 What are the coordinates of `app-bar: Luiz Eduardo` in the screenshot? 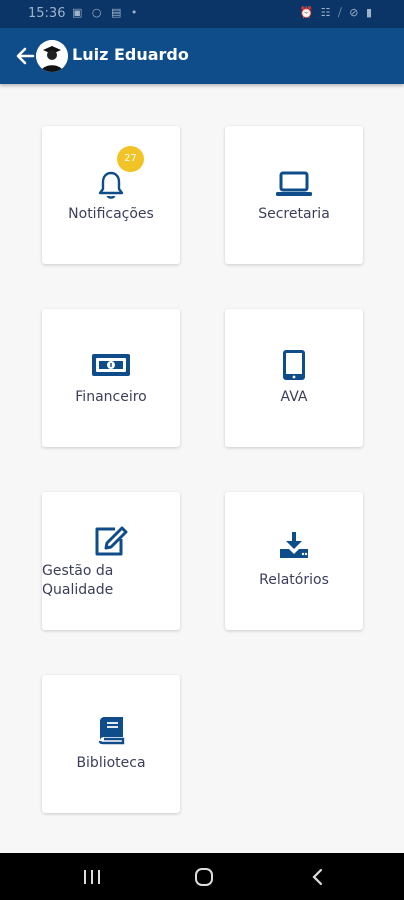 It's located at (202, 56).